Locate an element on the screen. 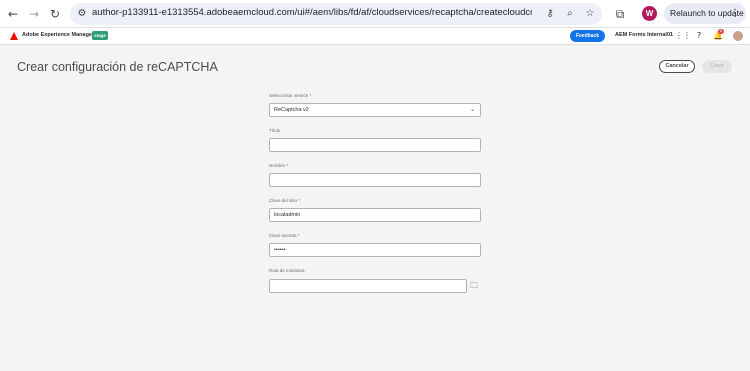  folder-icon: 🗀 is located at coordinates (474, 286).